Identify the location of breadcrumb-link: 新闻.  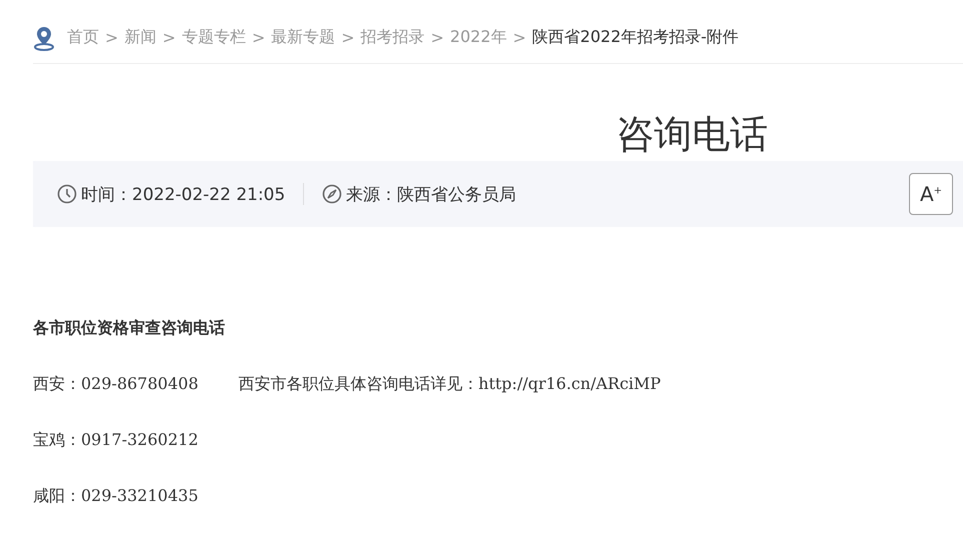
(140, 37).